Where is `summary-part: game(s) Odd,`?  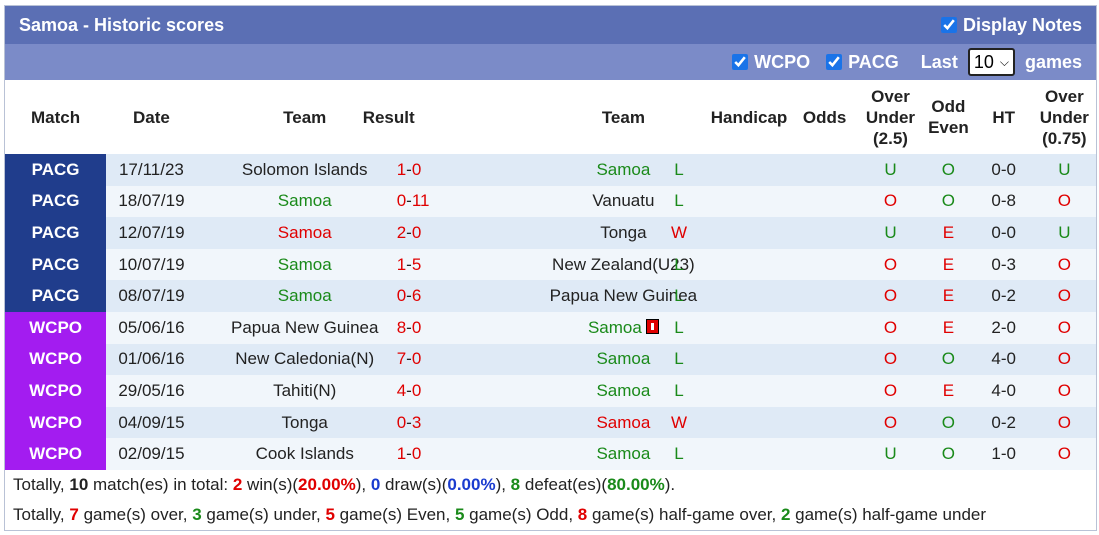
summary-part: game(s) Odd, is located at coordinates (521, 514).